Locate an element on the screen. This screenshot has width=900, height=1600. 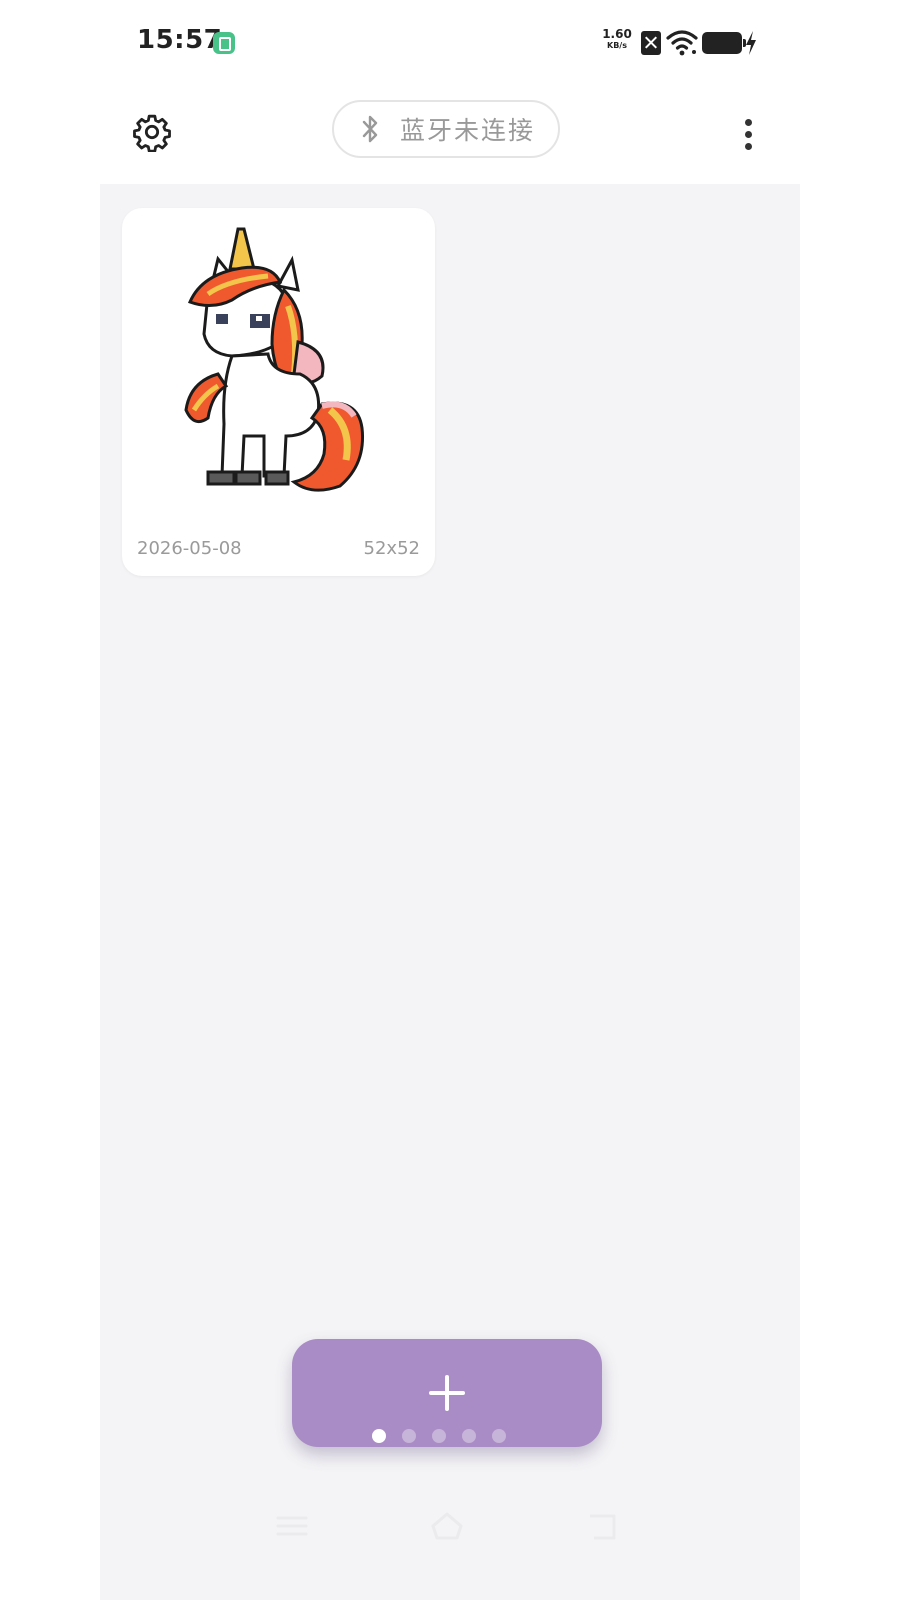
bluetooth-status-label: 蓝牙未连接 is located at coordinates (468, 130).